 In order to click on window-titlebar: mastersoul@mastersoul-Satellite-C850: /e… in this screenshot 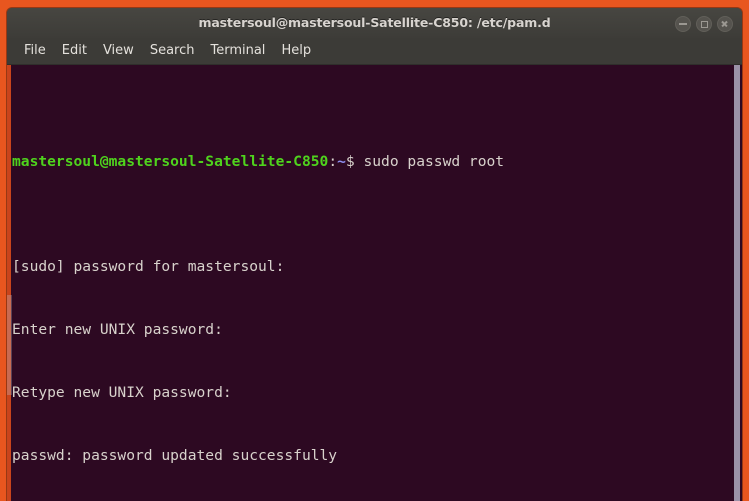, I will do `click(374, 23)`.